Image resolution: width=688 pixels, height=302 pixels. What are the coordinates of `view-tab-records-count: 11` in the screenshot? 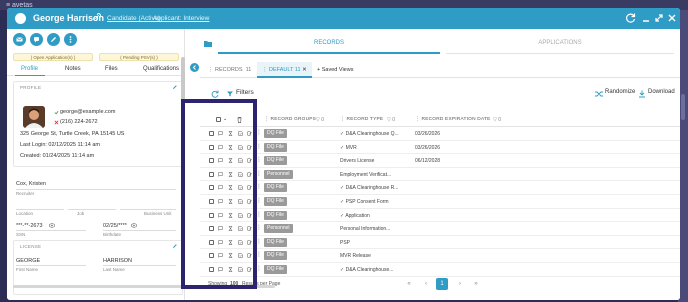 It's located at (248, 70).